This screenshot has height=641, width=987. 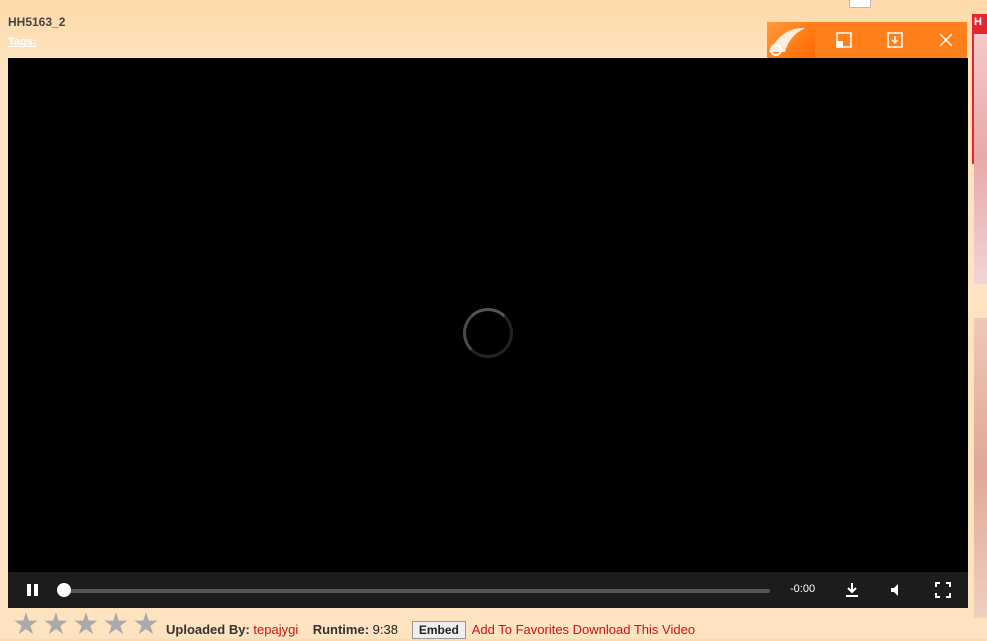 I want to click on embed-button: Embed, so click(x=438, y=630).